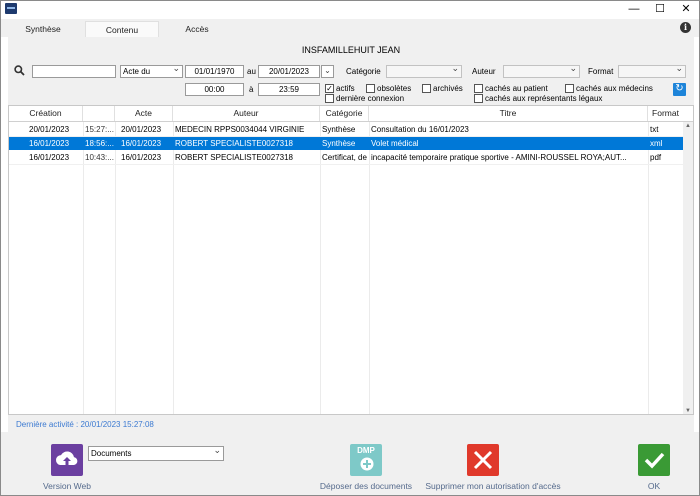  I want to click on deposer-documents-label: Déposer des documents, so click(366, 486).